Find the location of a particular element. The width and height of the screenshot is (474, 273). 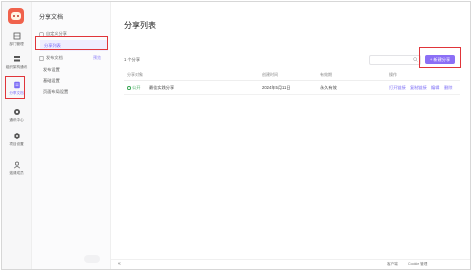

preview-badge: 预览 is located at coordinates (97, 58).